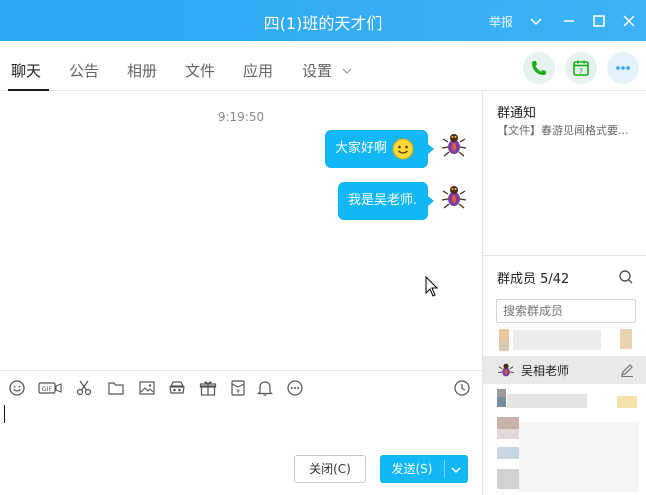  What do you see at coordinates (432, 286) in the screenshot?
I see `mouse-pointer-icon` at bounding box center [432, 286].